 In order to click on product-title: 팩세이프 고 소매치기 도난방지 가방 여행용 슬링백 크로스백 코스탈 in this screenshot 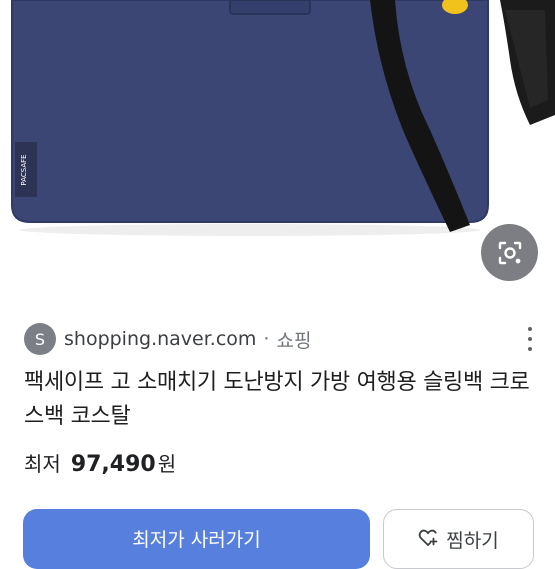, I will do `click(281, 400)`.